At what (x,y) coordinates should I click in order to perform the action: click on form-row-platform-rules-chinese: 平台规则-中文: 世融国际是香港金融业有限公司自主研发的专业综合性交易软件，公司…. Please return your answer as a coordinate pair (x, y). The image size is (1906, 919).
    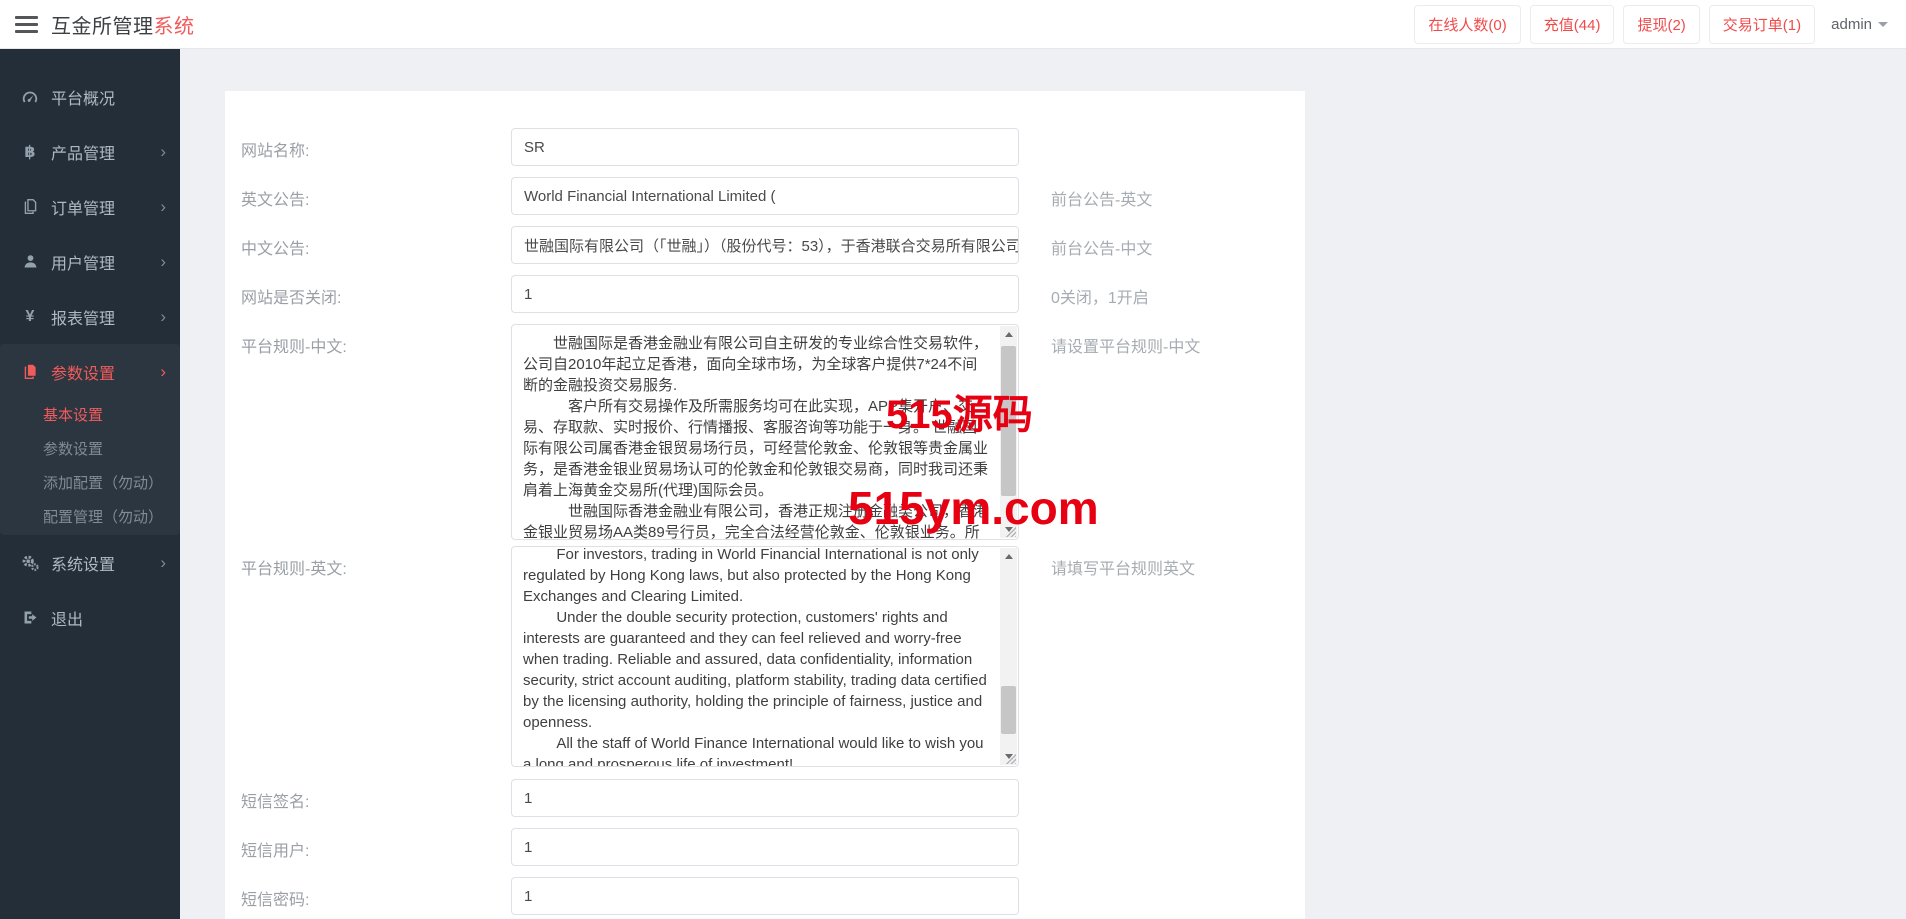
    Looking at the image, I should click on (773, 432).